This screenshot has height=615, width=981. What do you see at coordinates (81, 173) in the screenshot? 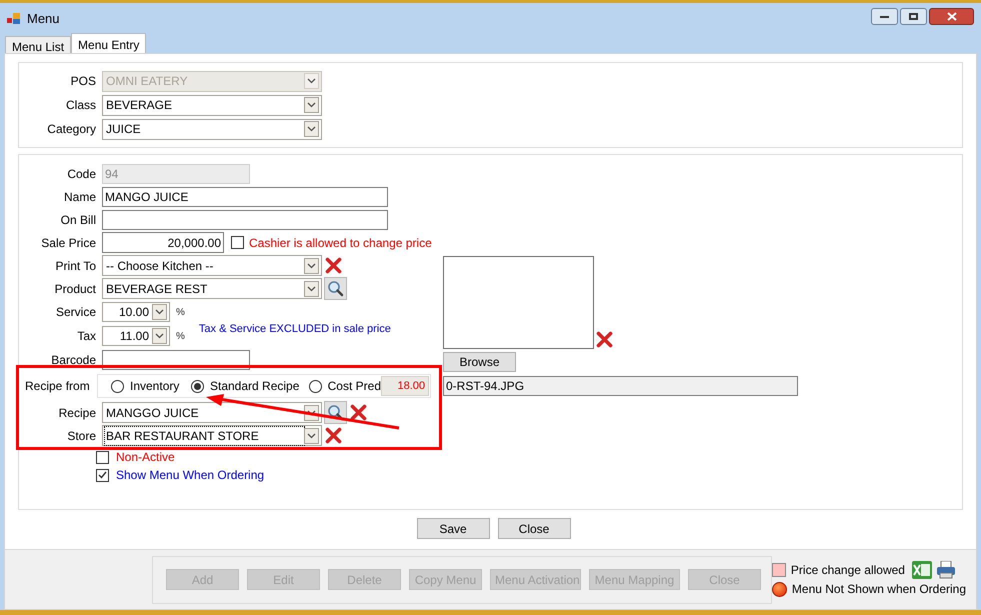
I see `field-label: Code` at bounding box center [81, 173].